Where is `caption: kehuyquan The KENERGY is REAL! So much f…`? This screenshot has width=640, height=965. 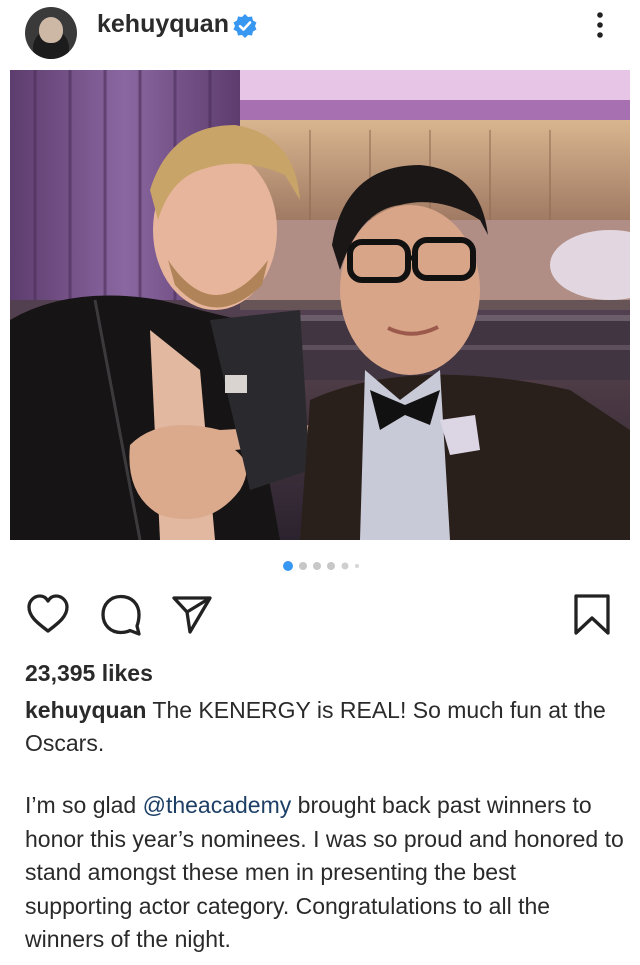 caption: kehuyquan The KENERGY is REAL! So much f… is located at coordinates (325, 727).